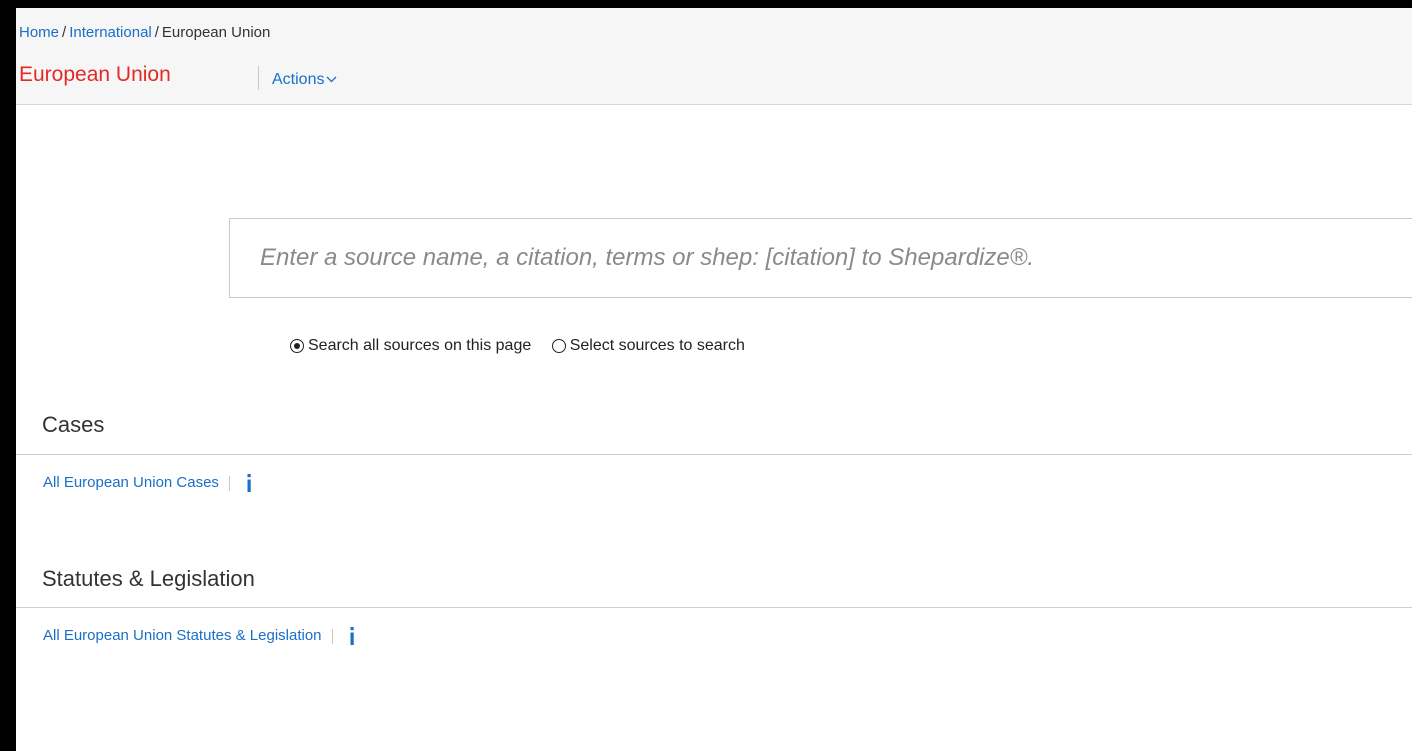 The width and height of the screenshot is (1412, 751). Describe the element at coordinates (297, 346) in the screenshot. I see `radio-selected-icon` at that location.